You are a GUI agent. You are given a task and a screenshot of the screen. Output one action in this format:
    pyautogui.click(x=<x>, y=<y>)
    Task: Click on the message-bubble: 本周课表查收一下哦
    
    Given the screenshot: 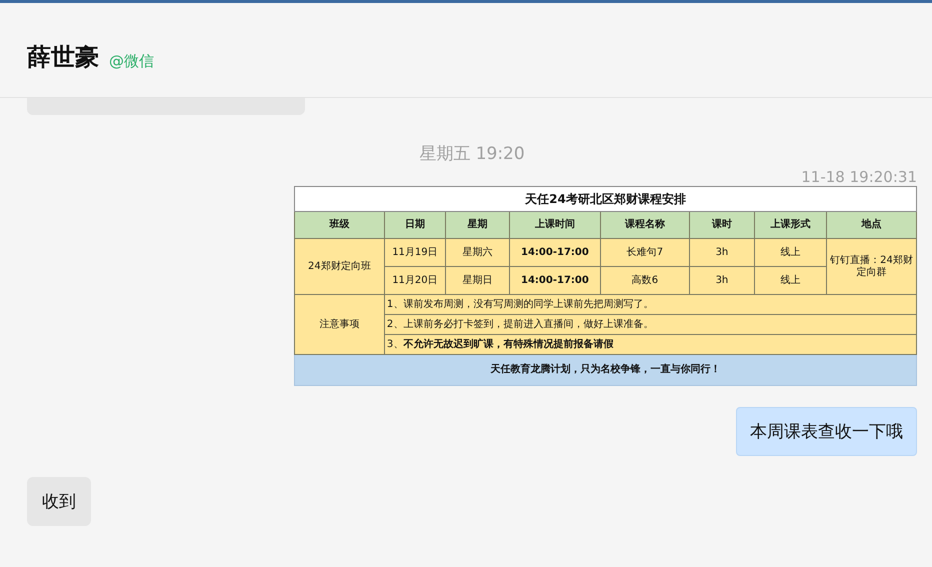 What is the action you would take?
    pyautogui.click(x=826, y=431)
    